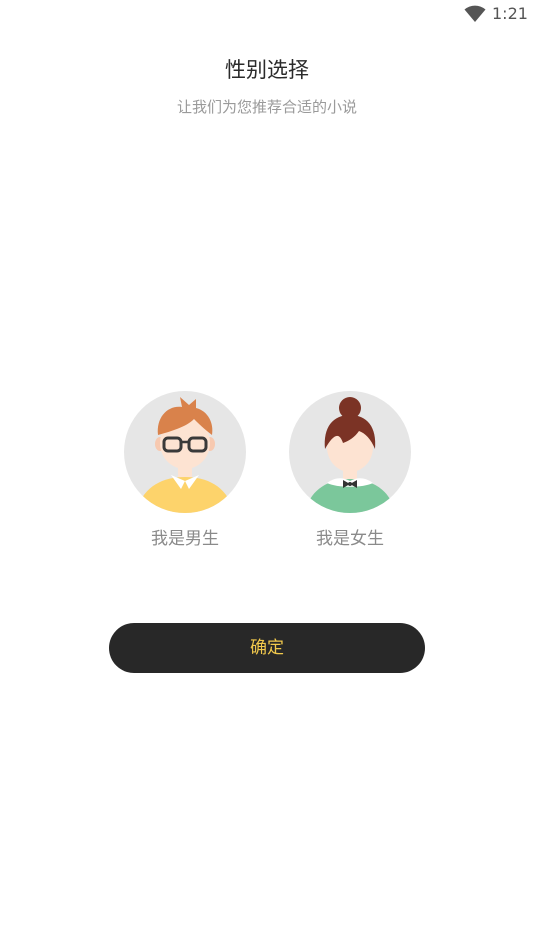 This screenshot has width=534, height=949. What do you see at coordinates (475, 13) in the screenshot?
I see `wifi-icon` at bounding box center [475, 13].